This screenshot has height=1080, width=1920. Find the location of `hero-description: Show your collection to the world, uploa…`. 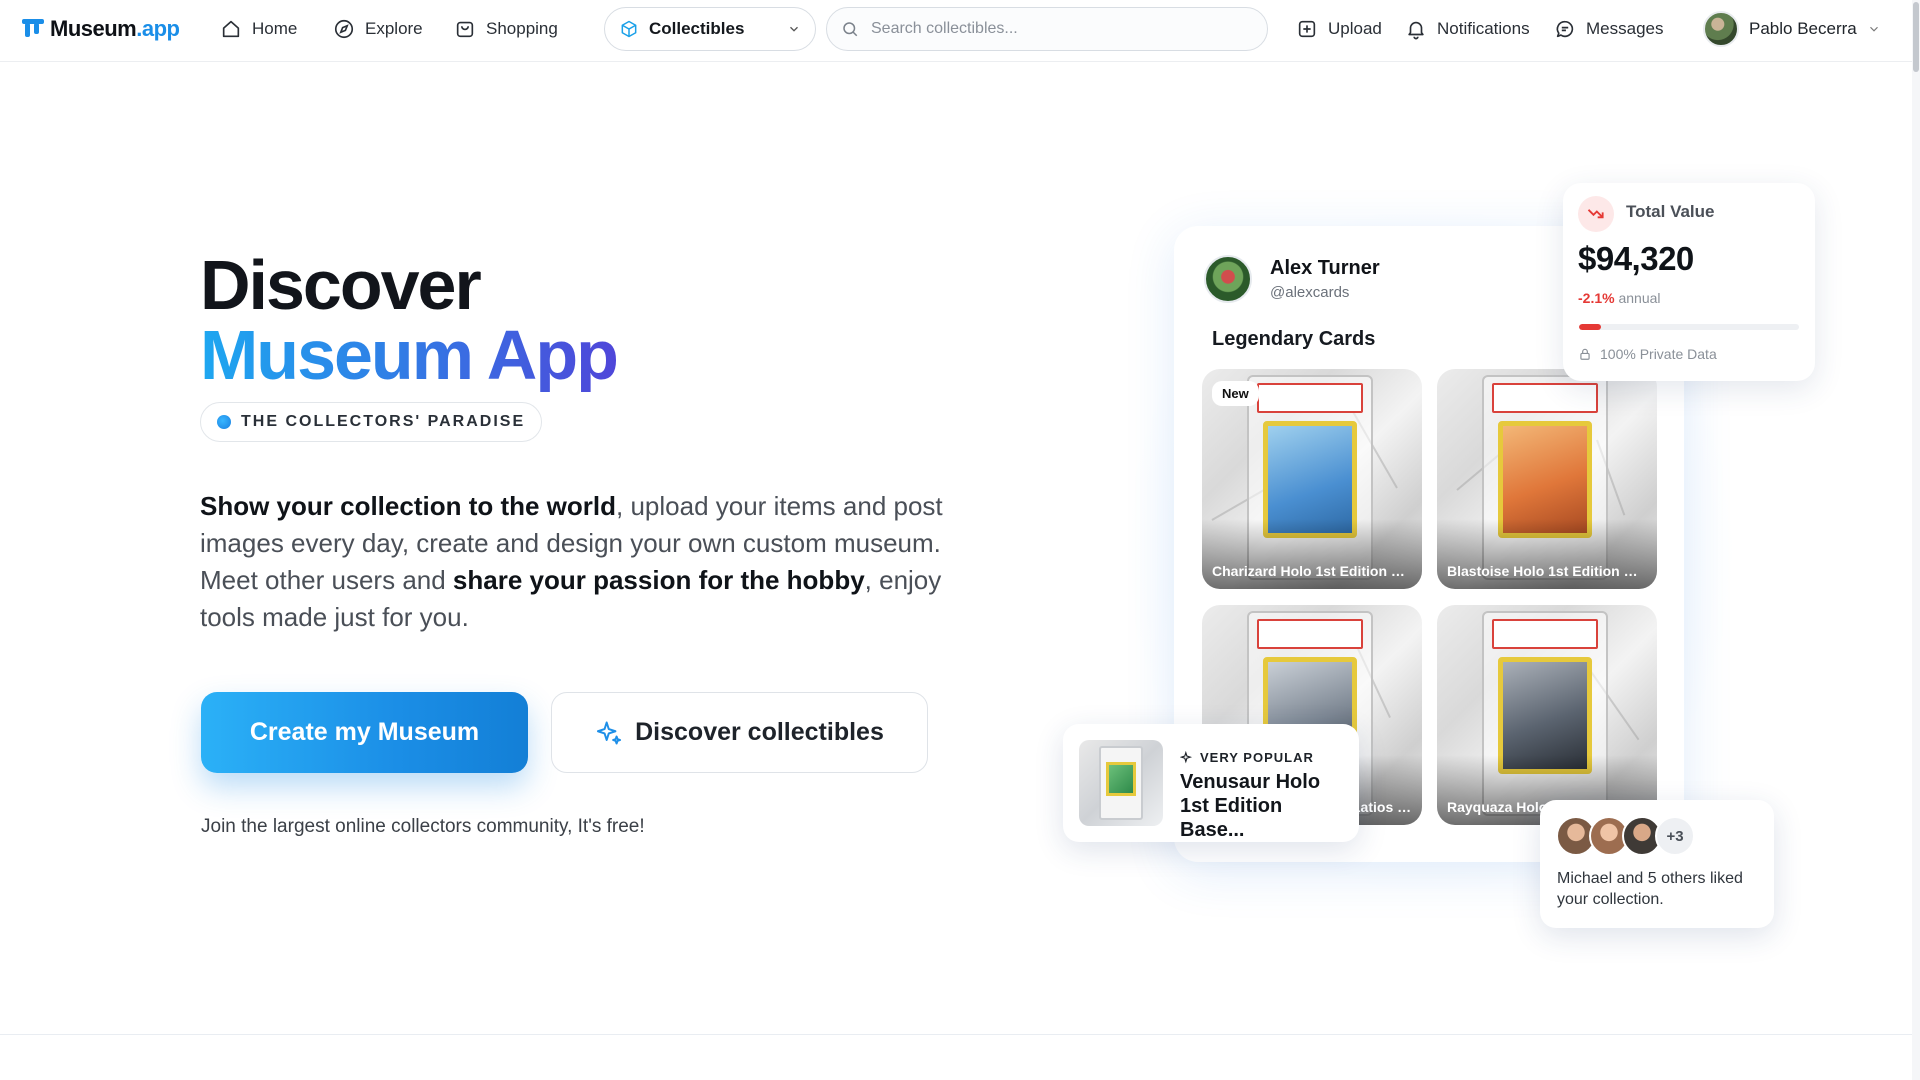

hero-description: Show your collection to the world, uploa… is located at coordinates (585, 562).